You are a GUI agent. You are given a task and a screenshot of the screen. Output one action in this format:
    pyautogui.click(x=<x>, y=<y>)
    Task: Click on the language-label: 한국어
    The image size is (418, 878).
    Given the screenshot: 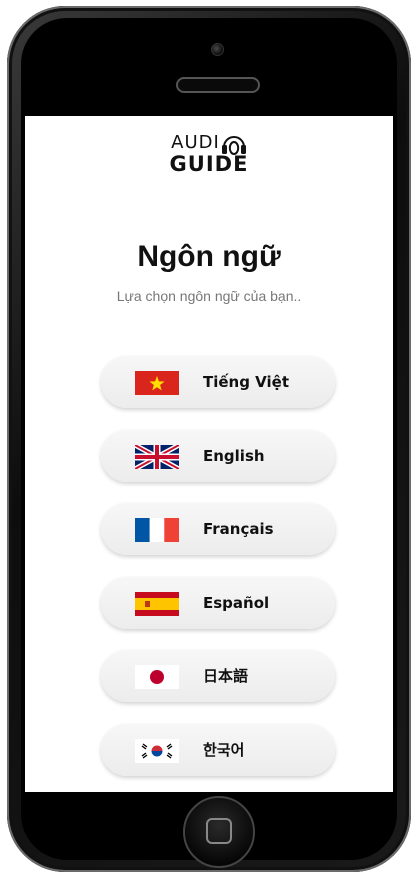 What is the action you would take?
    pyautogui.click(x=224, y=749)
    